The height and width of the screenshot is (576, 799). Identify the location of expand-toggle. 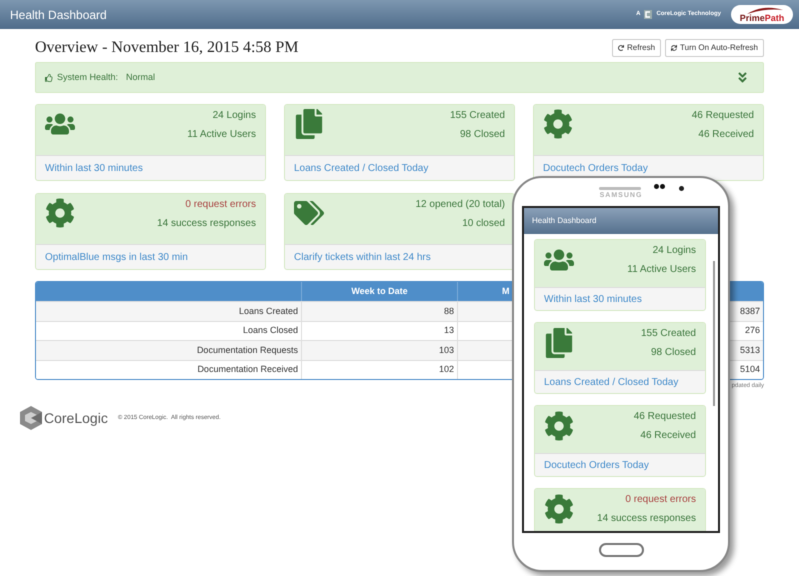
(742, 77).